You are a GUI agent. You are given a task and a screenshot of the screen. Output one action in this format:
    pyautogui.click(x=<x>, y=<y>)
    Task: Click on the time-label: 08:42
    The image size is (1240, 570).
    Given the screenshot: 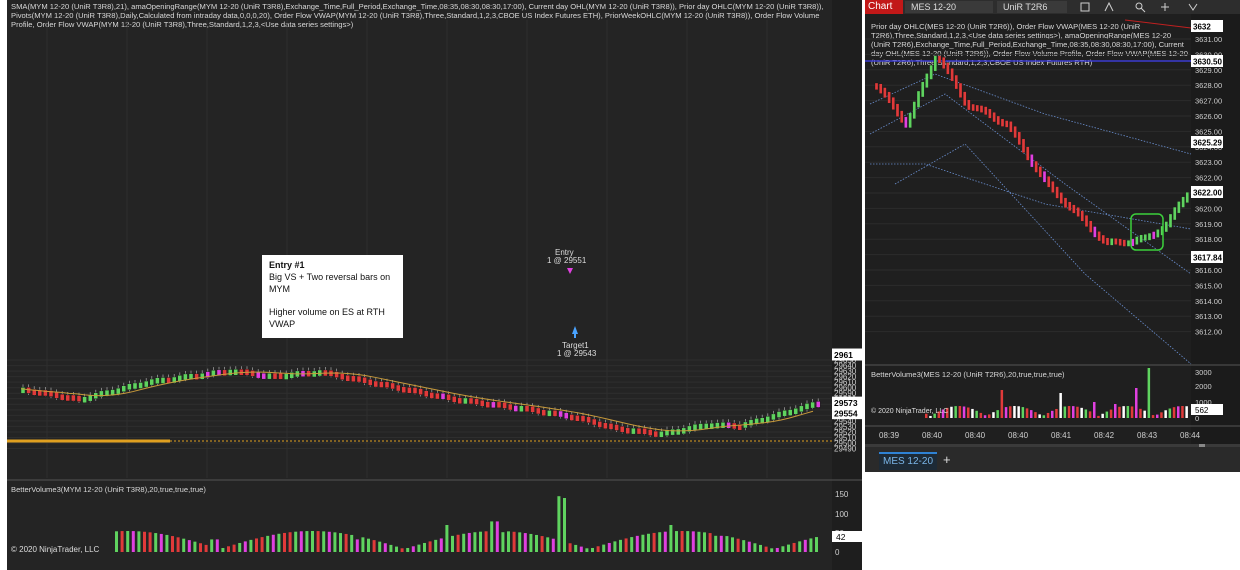 What is the action you would take?
    pyautogui.click(x=1104, y=435)
    